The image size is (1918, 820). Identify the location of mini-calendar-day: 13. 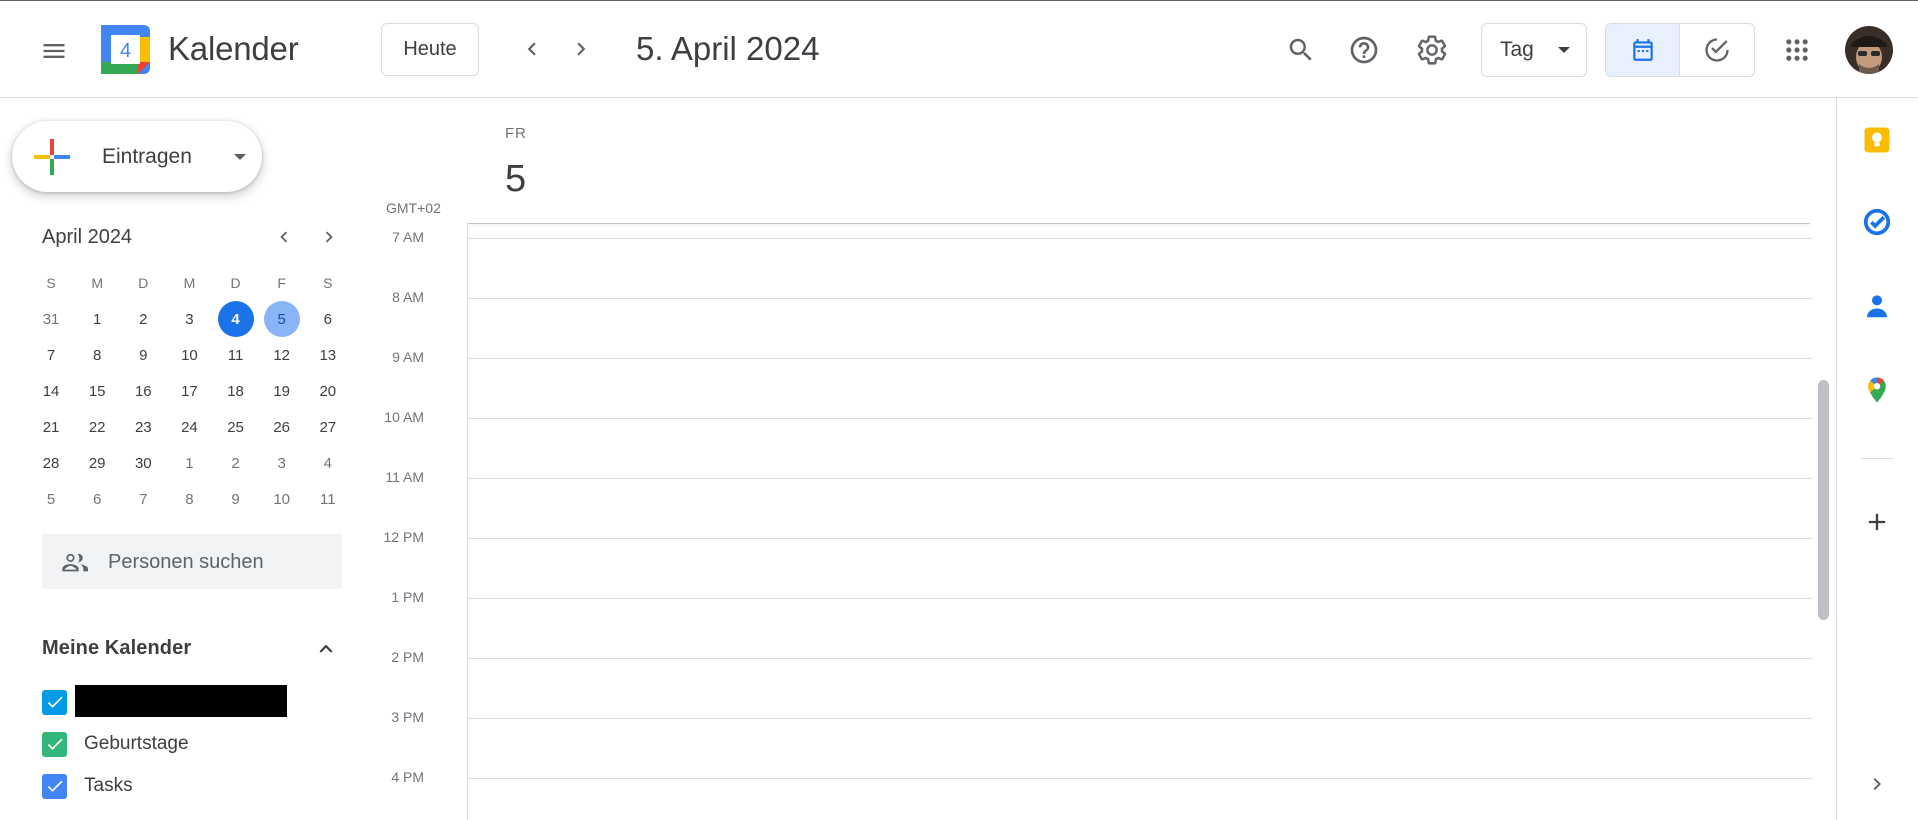
(328, 355).